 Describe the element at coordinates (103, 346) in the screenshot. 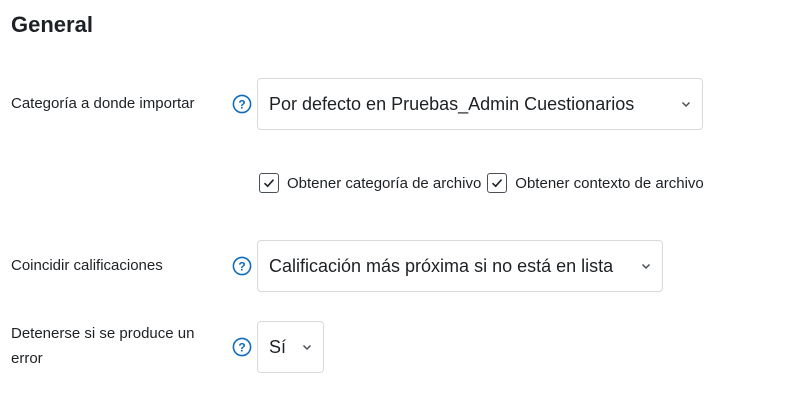

I see `stop-on-error-label: Detenerse si se produce un error` at that location.